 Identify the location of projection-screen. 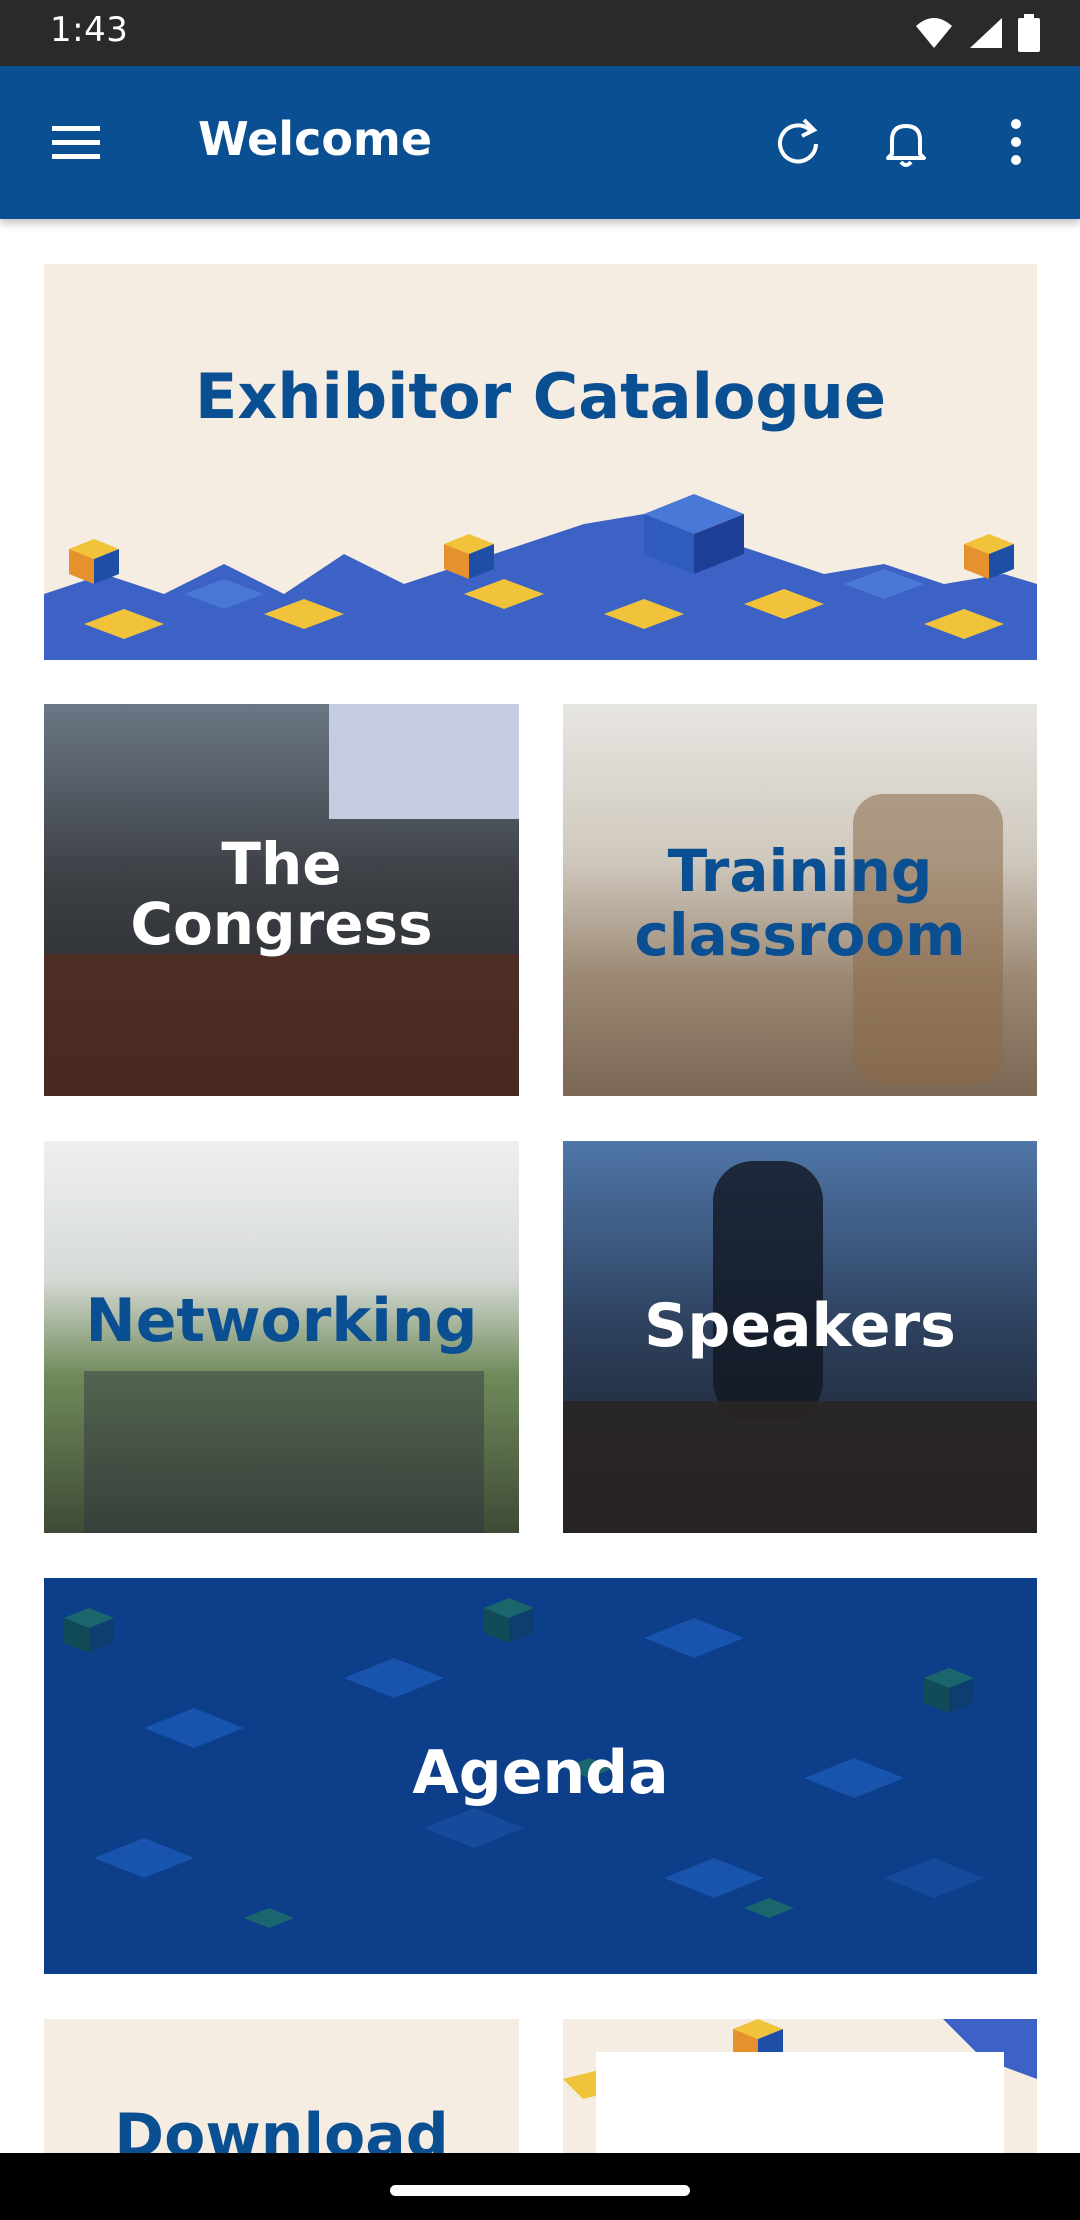
(424, 761).